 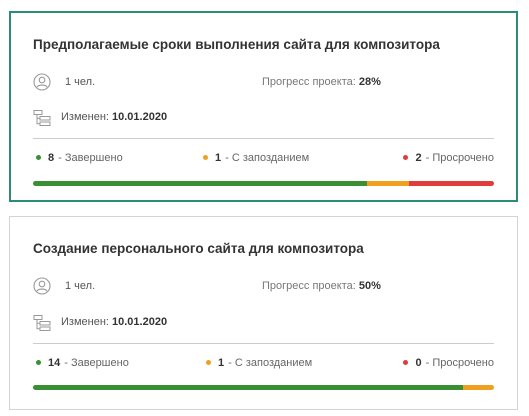 I want to click on bar-segment-overdue, so click(x=451, y=183).